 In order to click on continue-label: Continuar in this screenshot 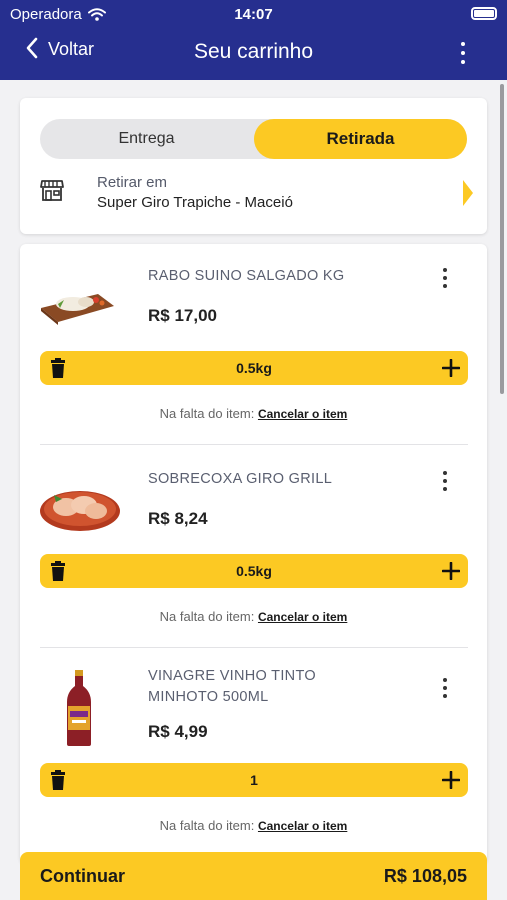, I will do `click(82, 876)`.